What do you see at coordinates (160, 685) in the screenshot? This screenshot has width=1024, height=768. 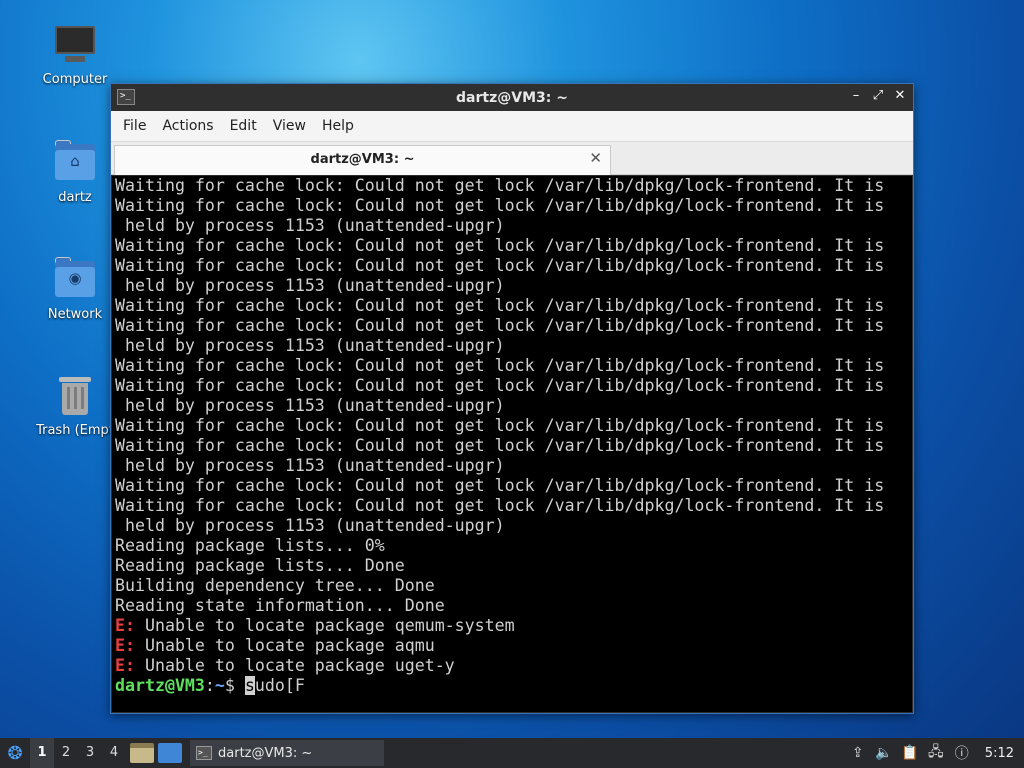 I see `prompt-user: dartz@VM3` at bounding box center [160, 685].